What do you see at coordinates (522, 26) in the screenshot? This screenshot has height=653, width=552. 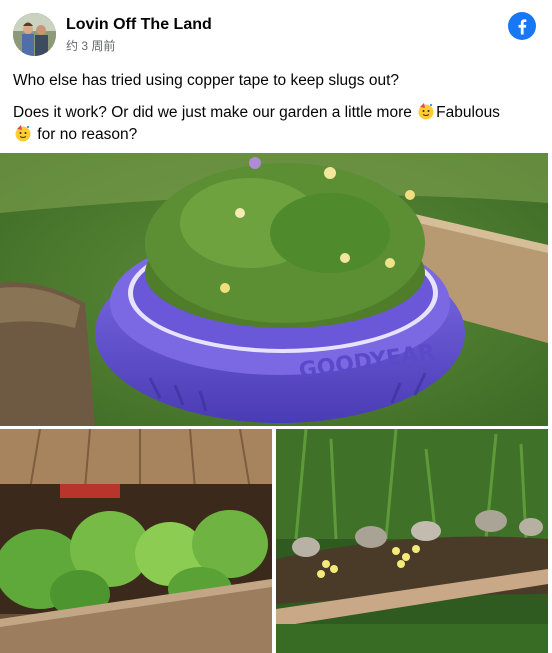 I see `facebook-logo-icon` at bounding box center [522, 26].